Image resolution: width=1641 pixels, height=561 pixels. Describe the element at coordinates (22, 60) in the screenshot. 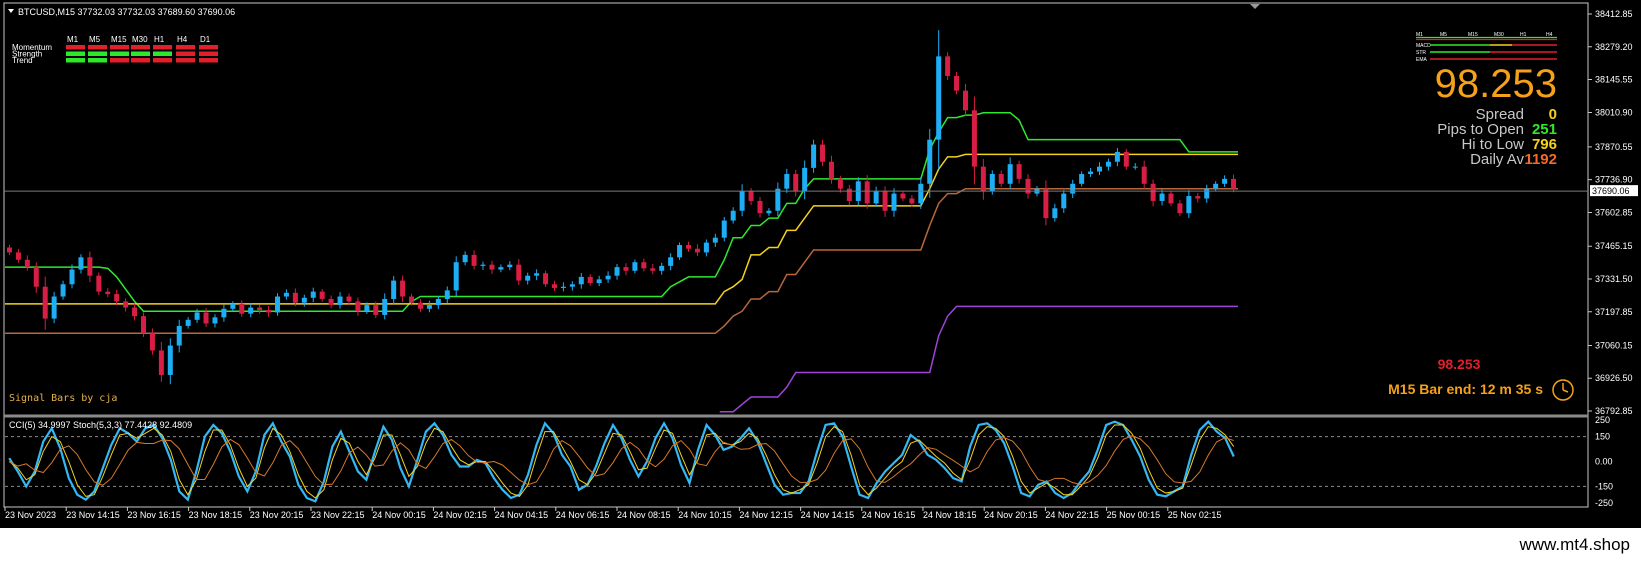

I see `signal-row-label: Trend` at that location.